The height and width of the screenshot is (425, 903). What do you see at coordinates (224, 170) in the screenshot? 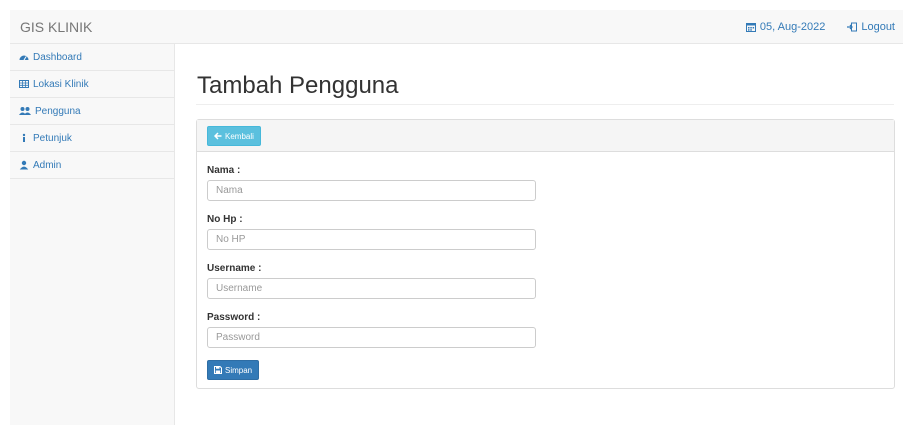
I see `nama-label: Nama :` at bounding box center [224, 170].